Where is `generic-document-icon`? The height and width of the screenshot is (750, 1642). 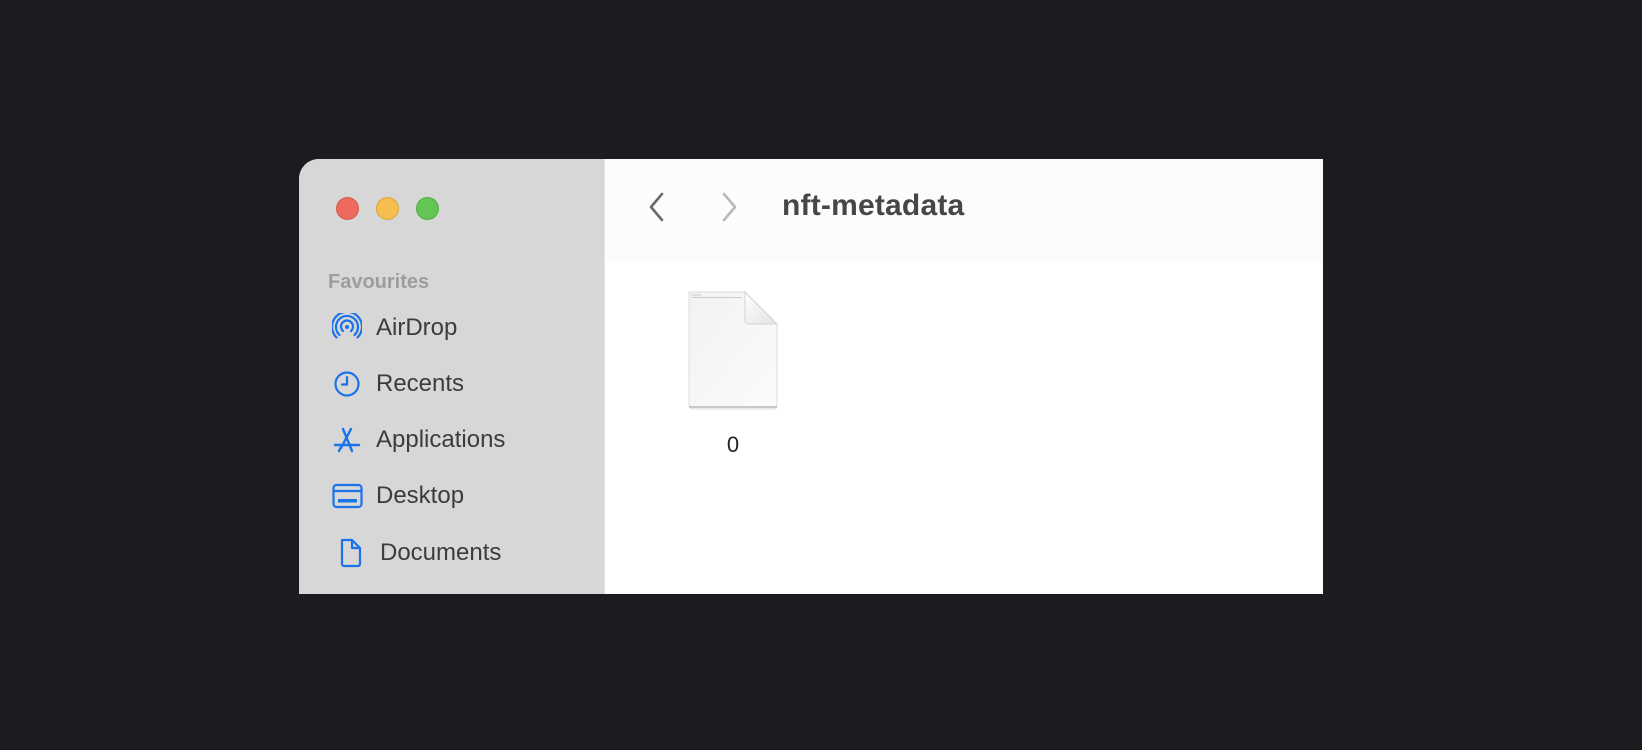 generic-document-icon is located at coordinates (733, 351).